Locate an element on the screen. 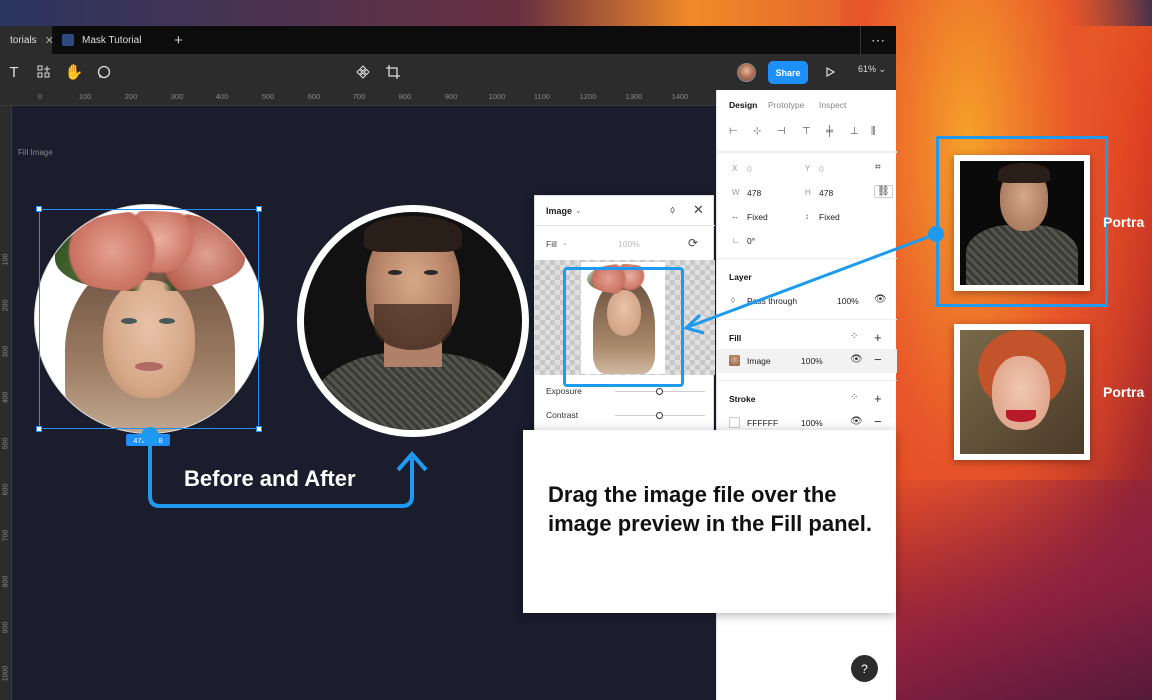 The width and height of the screenshot is (1152, 700). fill-opacity-input: 100% is located at coordinates (812, 361).